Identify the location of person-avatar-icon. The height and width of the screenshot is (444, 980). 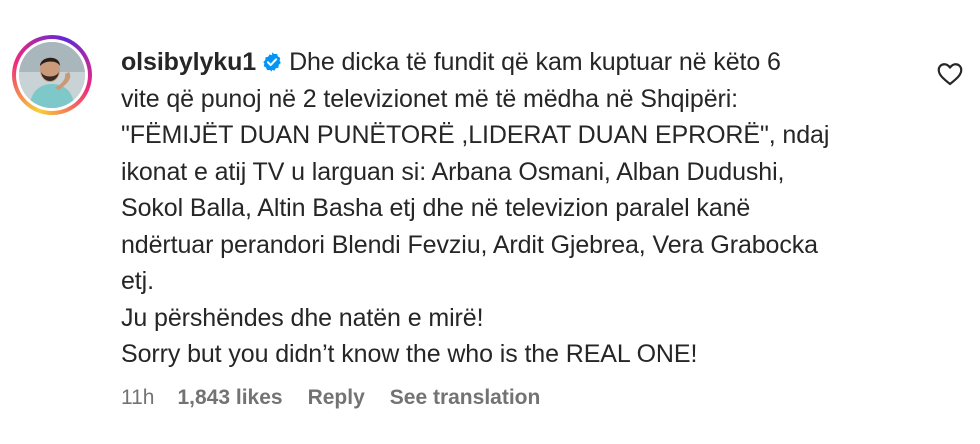
(52, 75).